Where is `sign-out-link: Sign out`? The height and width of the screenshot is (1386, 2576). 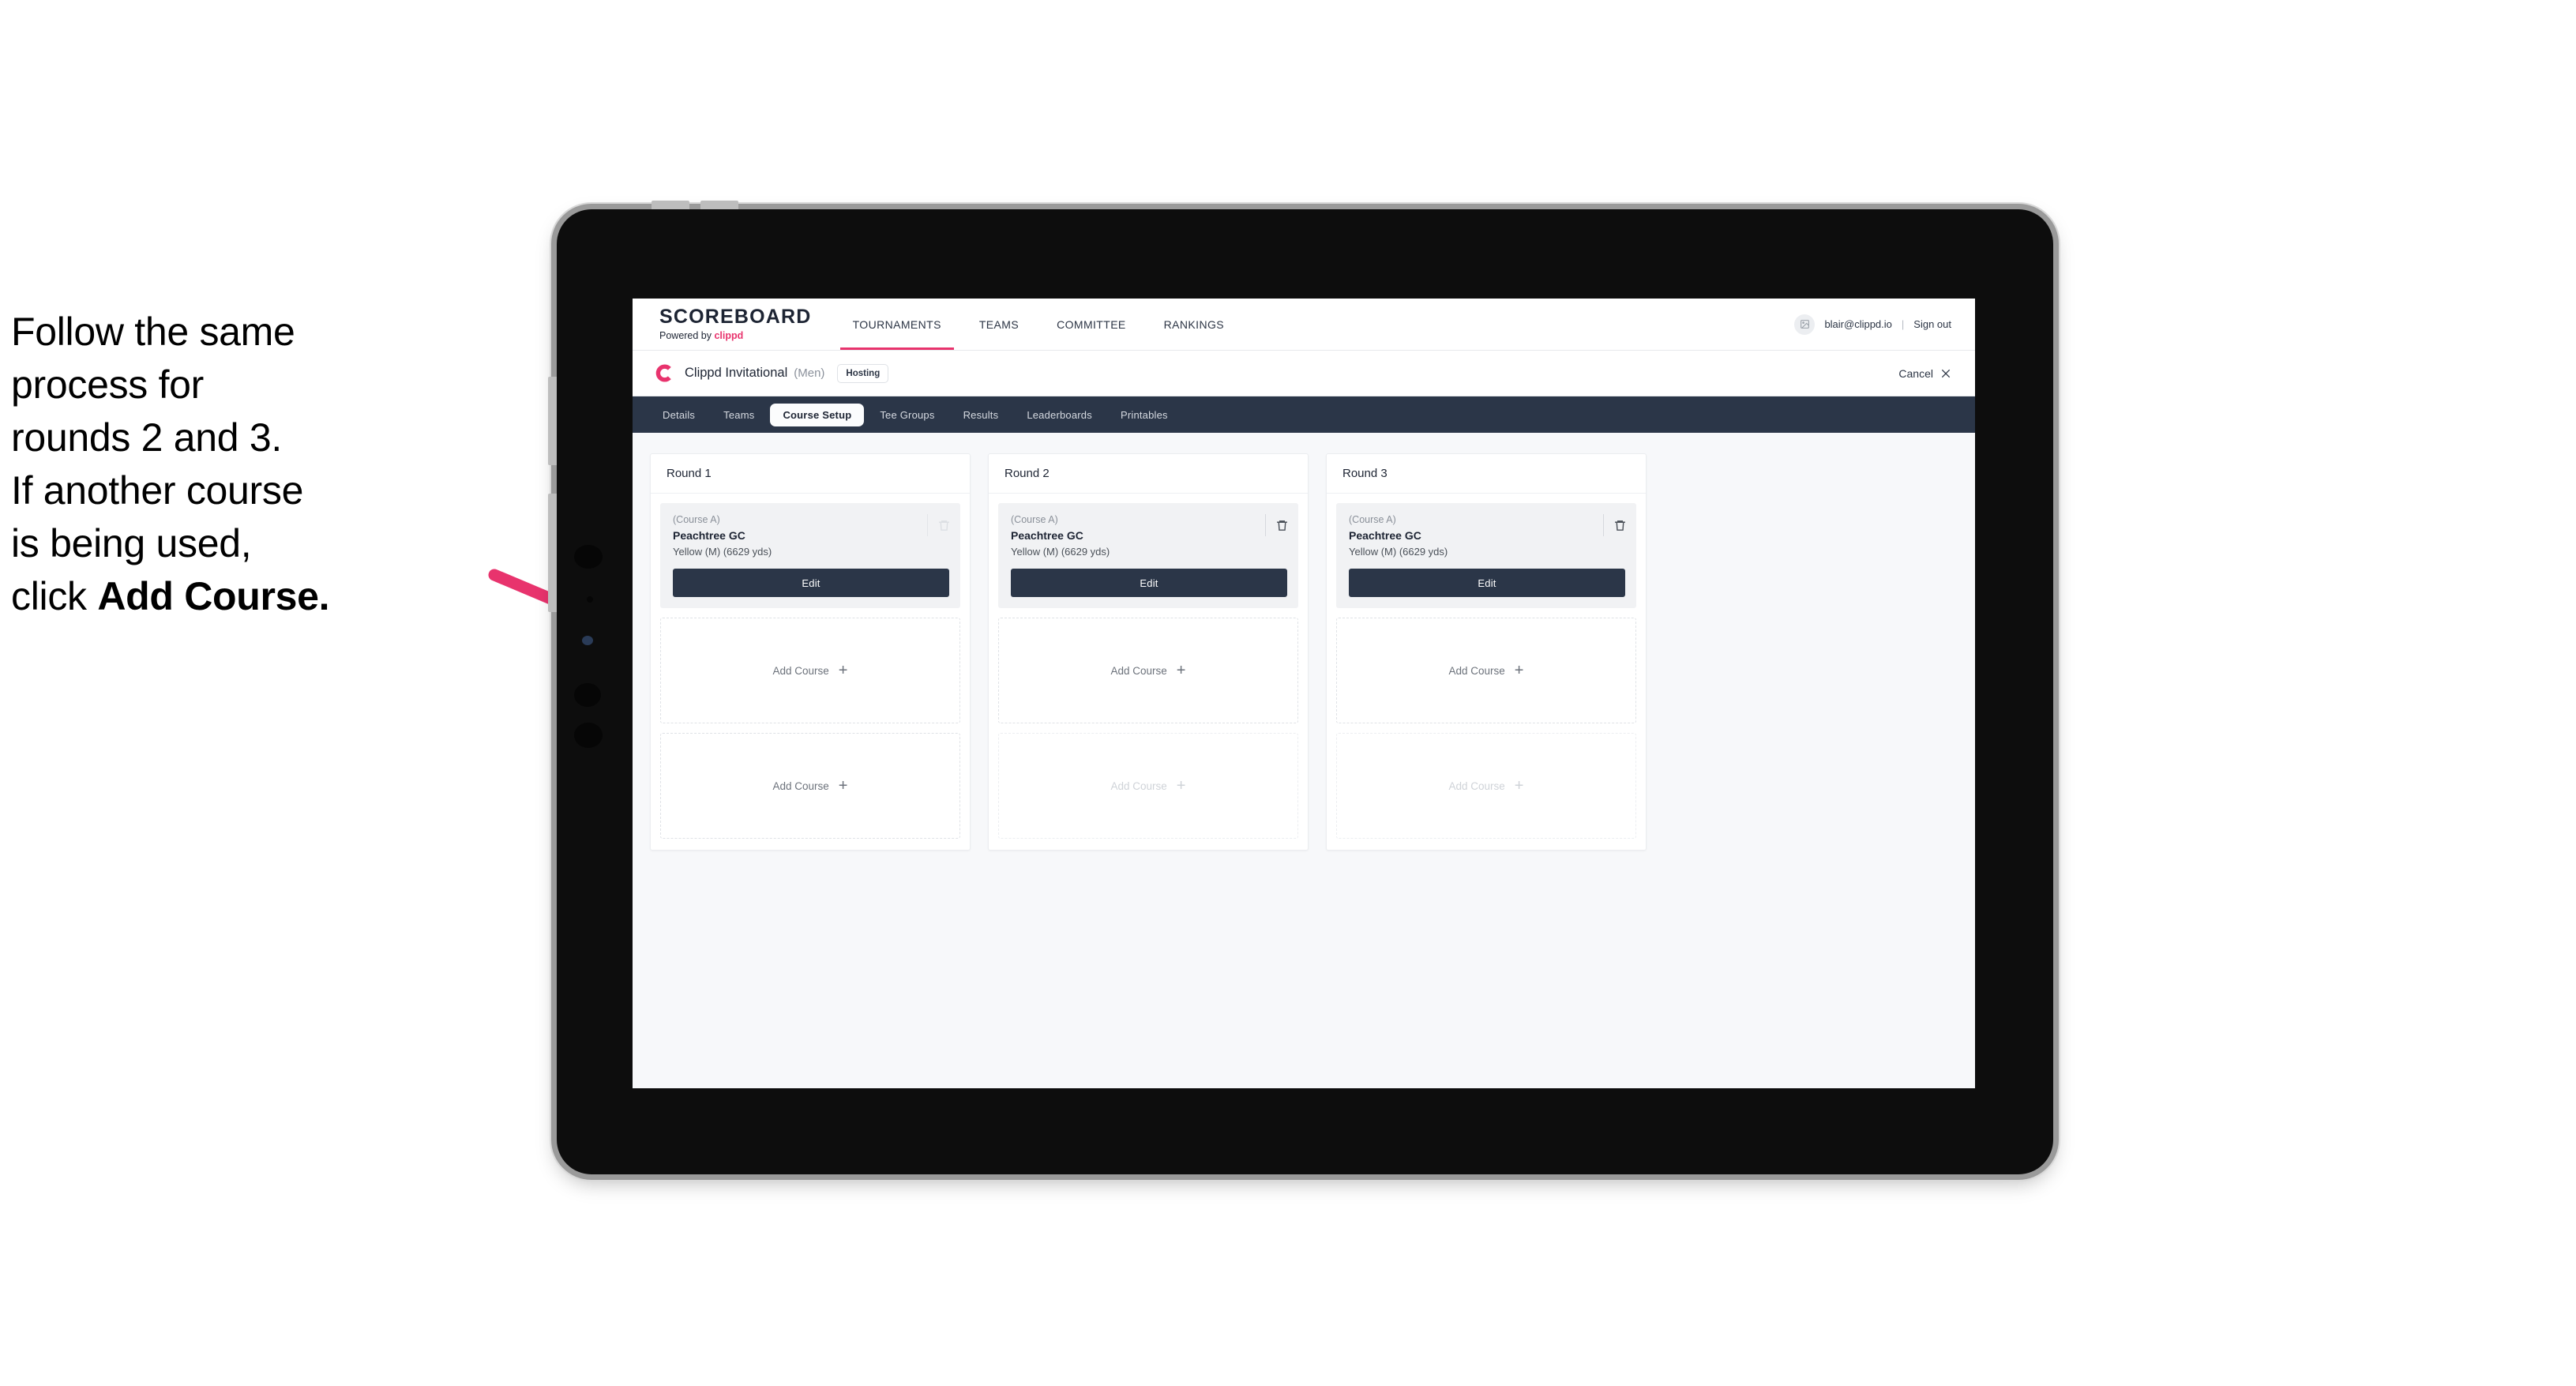
sign-out-link: Sign out is located at coordinates (1932, 324).